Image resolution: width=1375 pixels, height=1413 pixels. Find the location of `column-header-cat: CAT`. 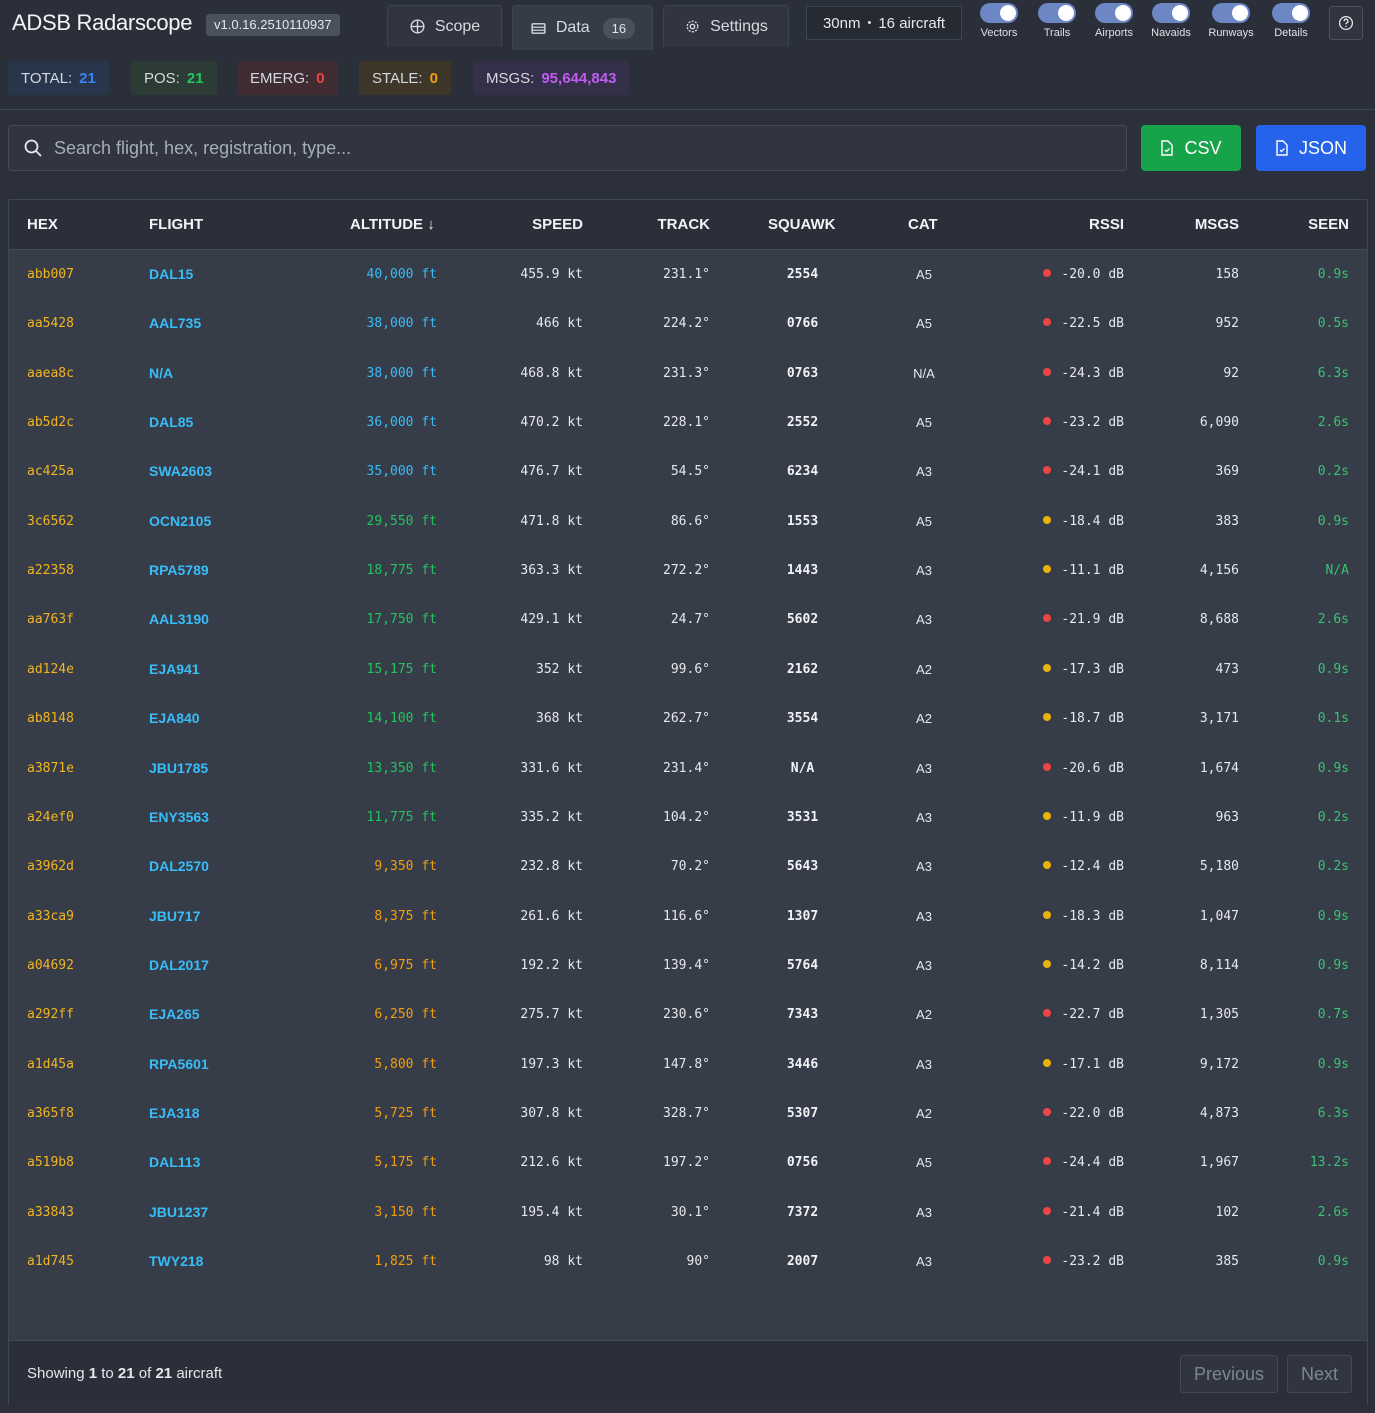

column-header-cat: CAT is located at coordinates (923, 225).